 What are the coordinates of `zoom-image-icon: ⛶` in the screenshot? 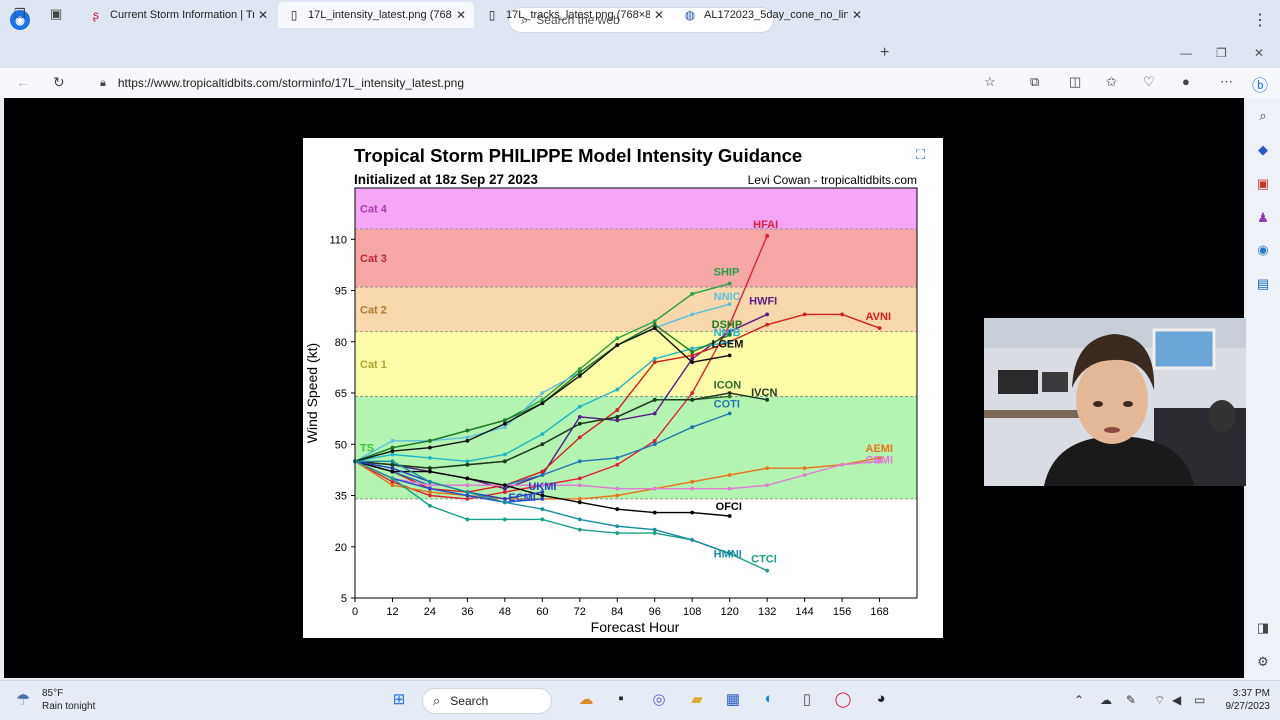 It's located at (925, 155).